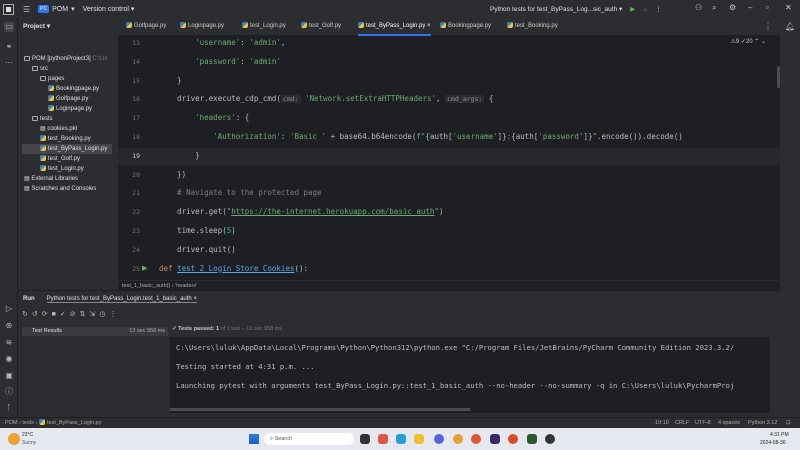  What do you see at coordinates (476, 439) in the screenshot?
I see `firefox-icon` at bounding box center [476, 439].